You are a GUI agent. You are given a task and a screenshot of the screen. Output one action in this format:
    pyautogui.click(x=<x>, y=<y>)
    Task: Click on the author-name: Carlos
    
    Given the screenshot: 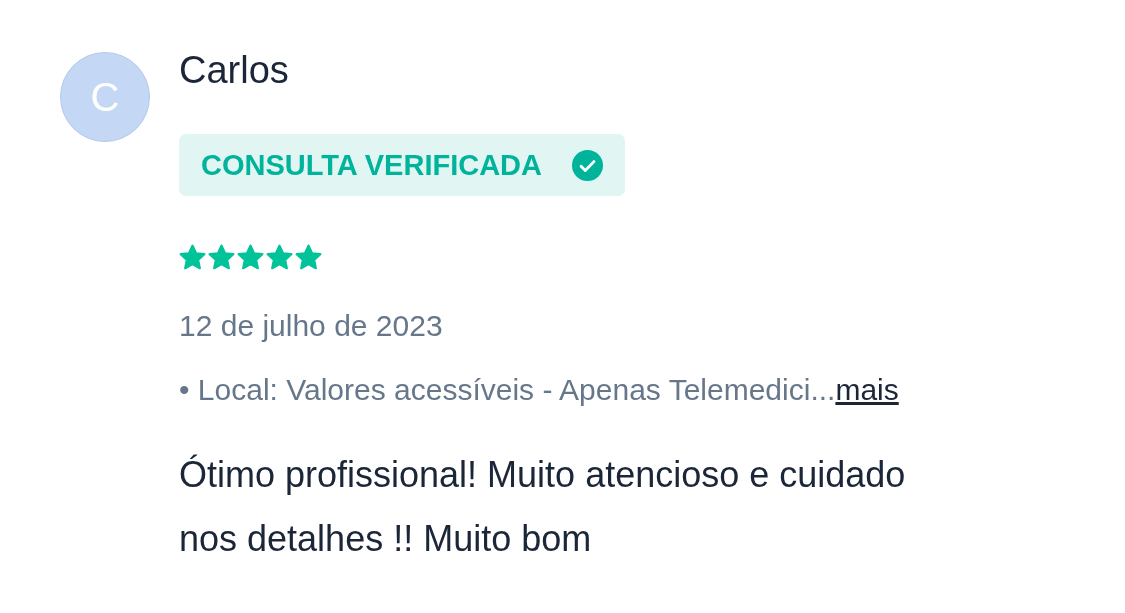 What is the action you would take?
    pyautogui.click(x=234, y=70)
    